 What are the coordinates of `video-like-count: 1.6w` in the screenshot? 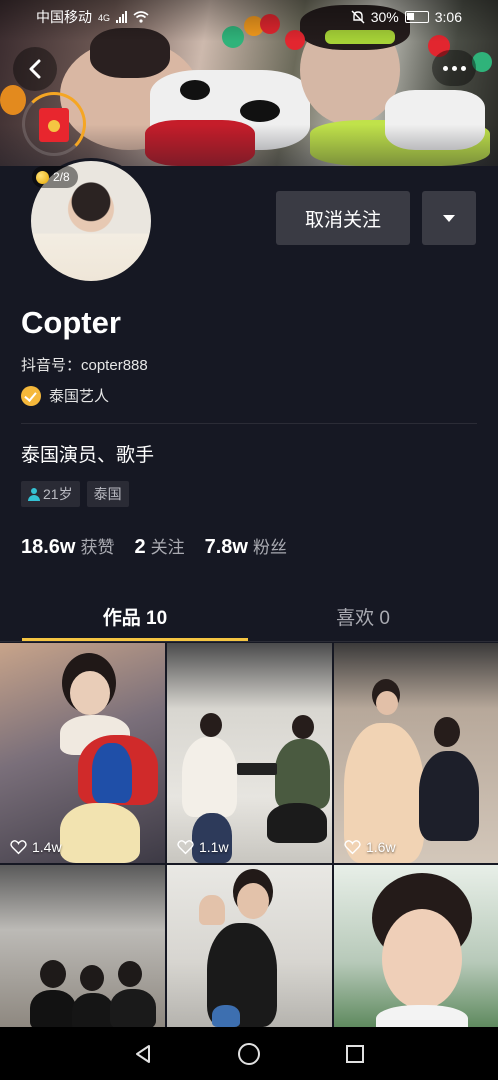 It's located at (370, 847).